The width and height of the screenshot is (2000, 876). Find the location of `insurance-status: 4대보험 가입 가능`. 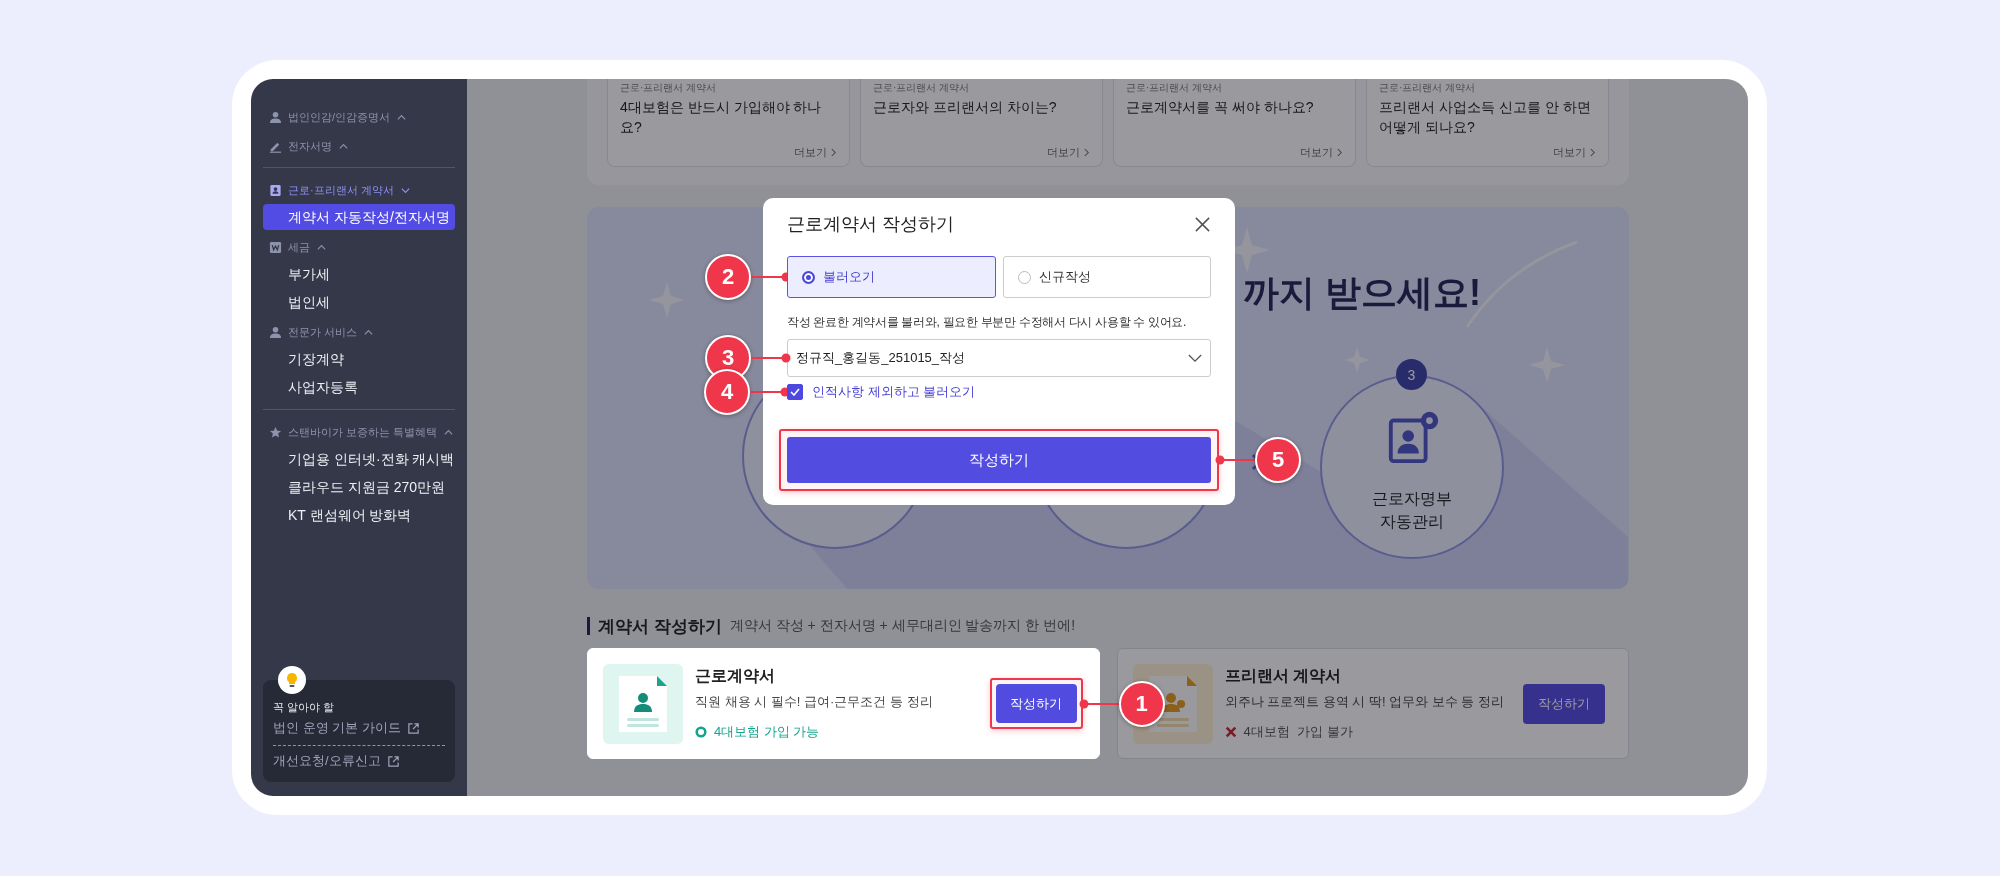

insurance-status: 4대보험 가입 가능 is located at coordinates (767, 732).